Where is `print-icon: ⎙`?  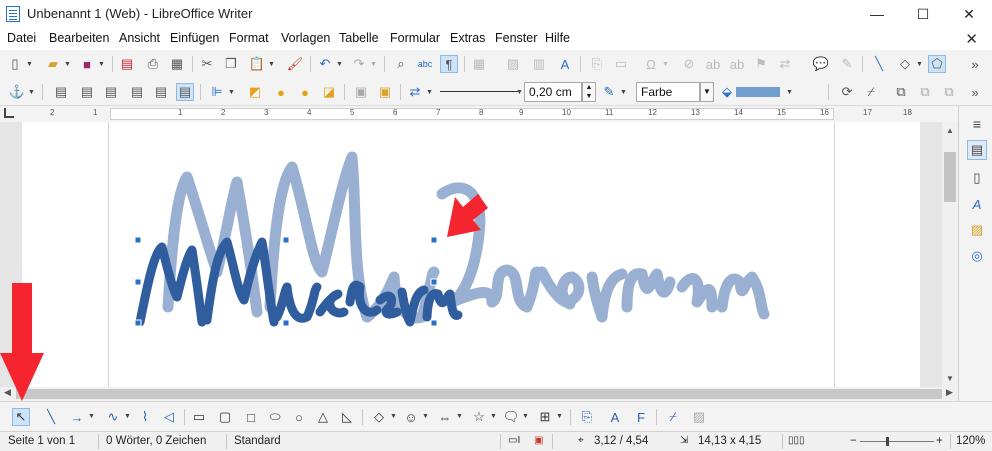 print-icon: ⎙ is located at coordinates (153, 64).